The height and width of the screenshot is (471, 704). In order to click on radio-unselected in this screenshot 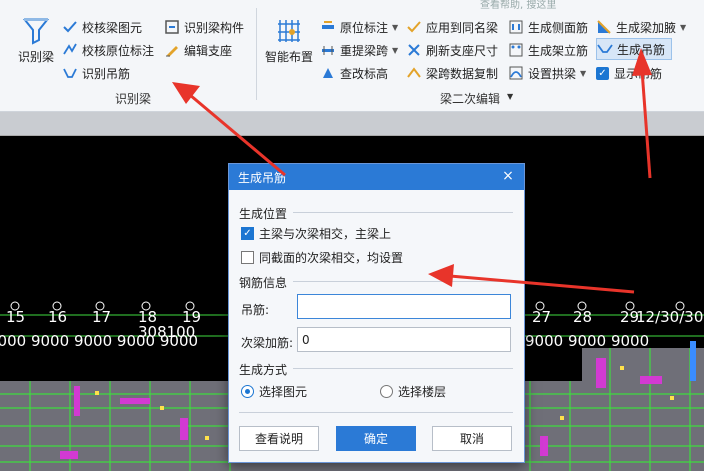, I will do `click(386, 391)`.